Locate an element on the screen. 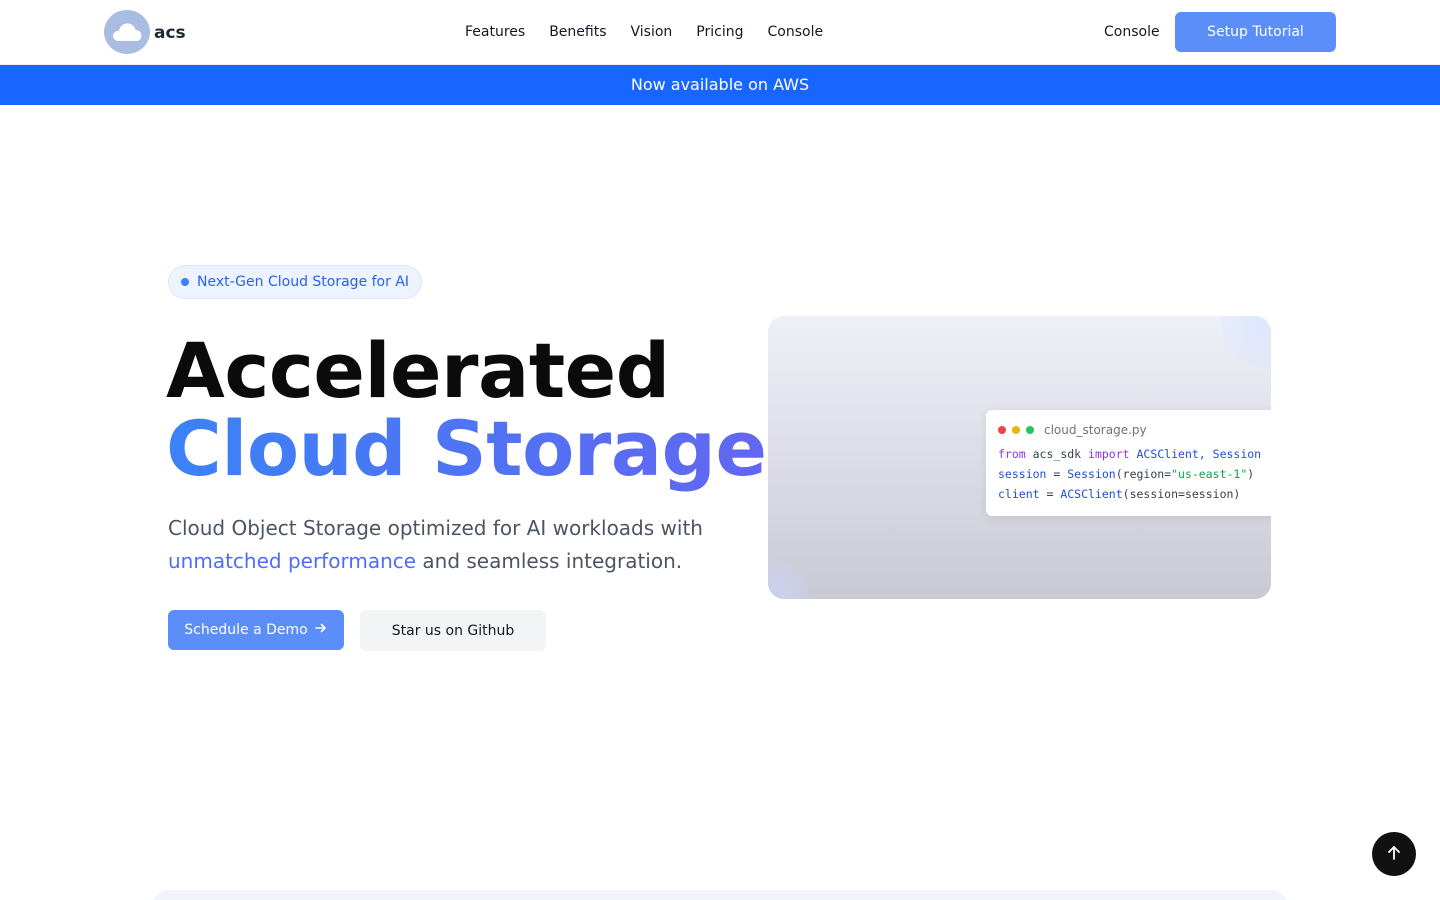  setup-tutorial-button: Setup Tutorial is located at coordinates (1255, 32).